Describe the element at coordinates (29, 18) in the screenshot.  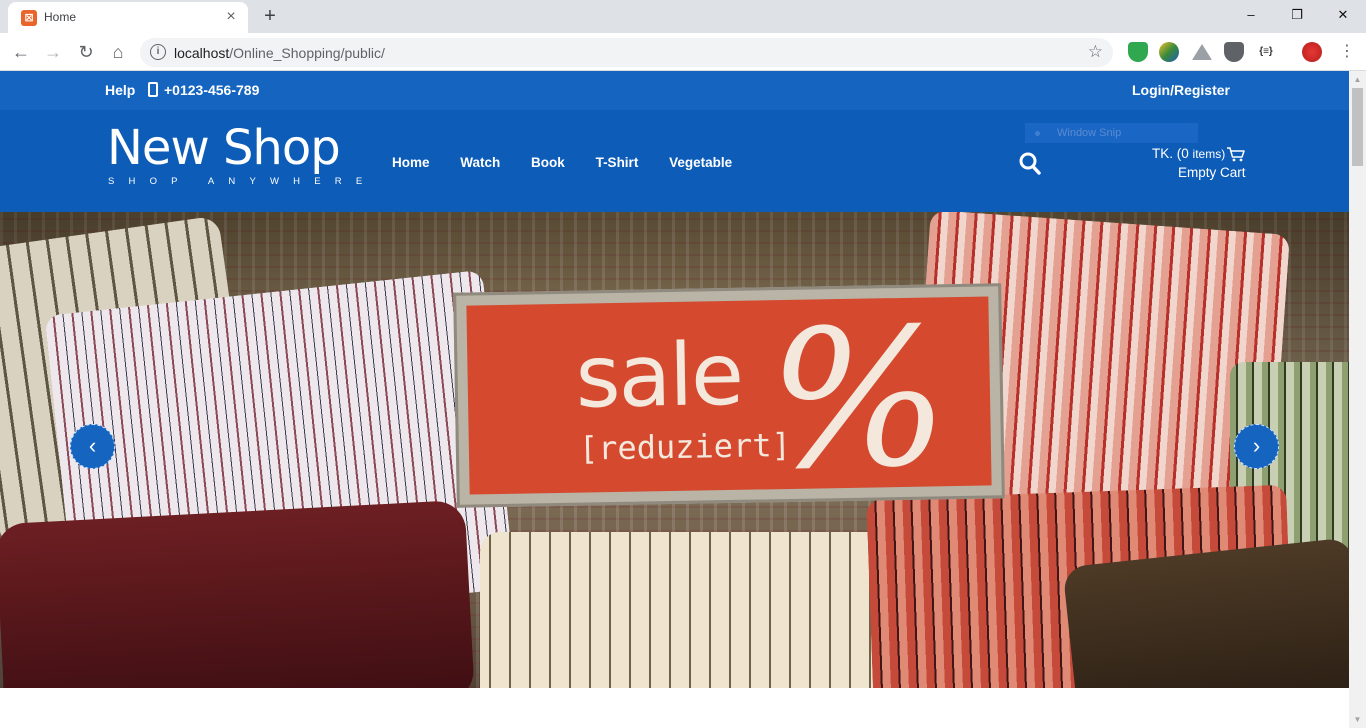
I see `tab-favicon-icon: ⊠` at that location.